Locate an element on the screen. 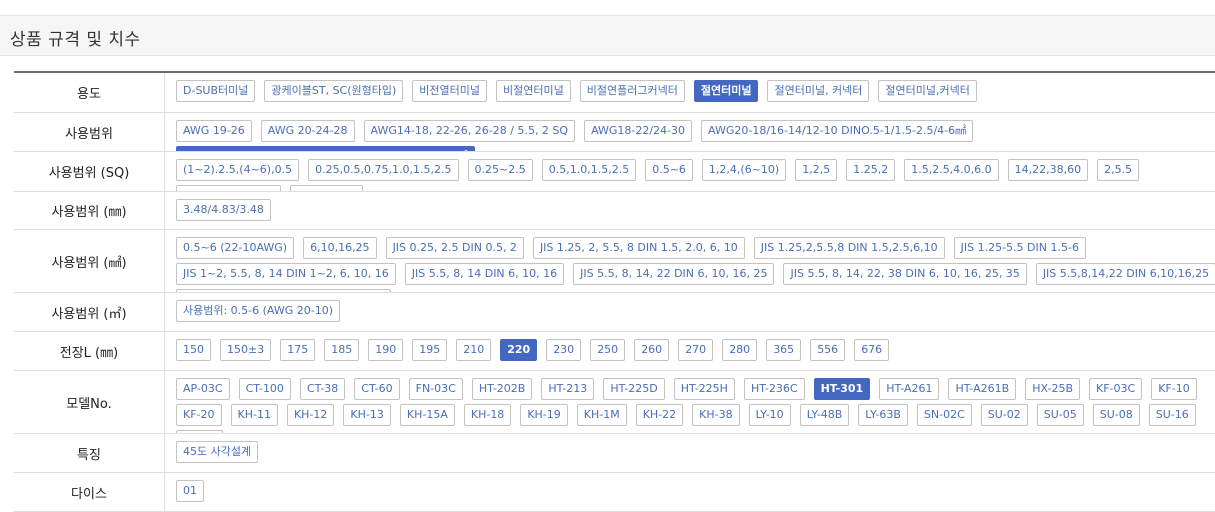 Image resolution: width=1215 pixels, height=512 pixels. option-button: 광케이블ST, SC(원형타입) is located at coordinates (334, 91).